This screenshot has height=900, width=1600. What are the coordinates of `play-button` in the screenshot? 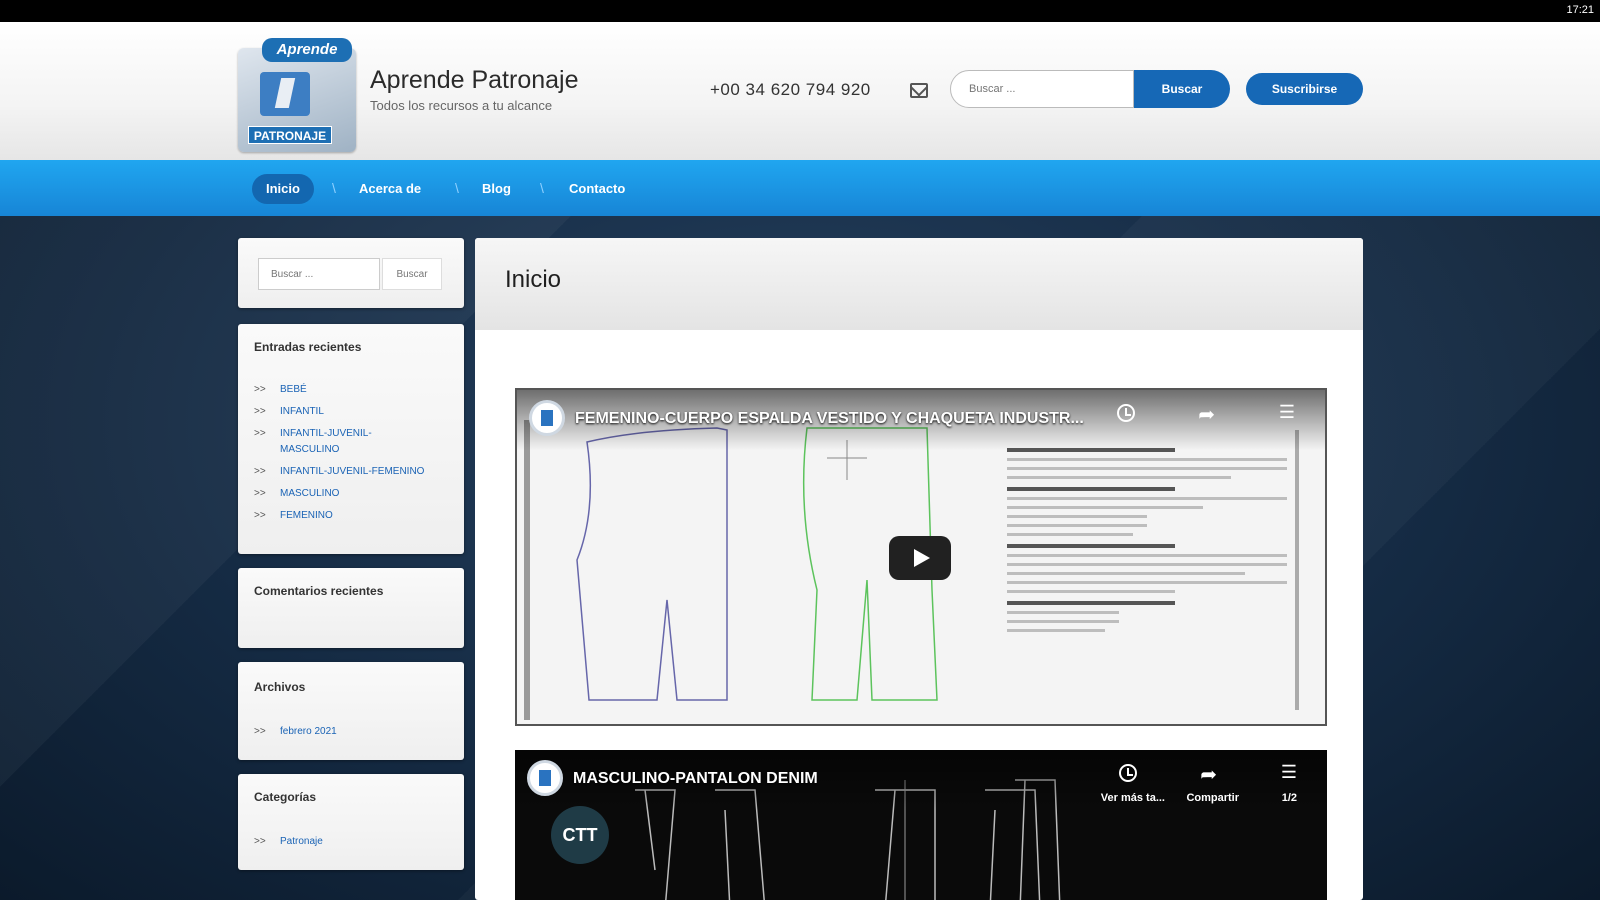 It's located at (920, 558).